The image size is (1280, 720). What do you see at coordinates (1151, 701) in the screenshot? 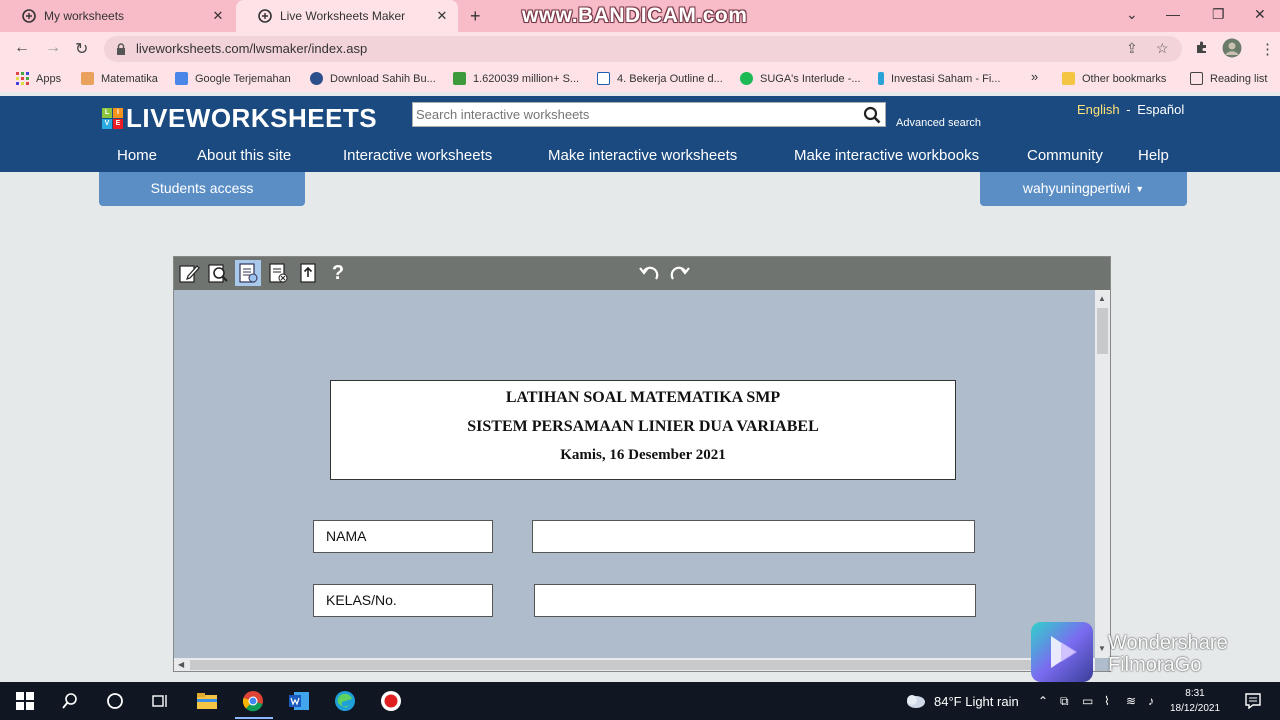
I see `volume-icon: ♪` at bounding box center [1151, 701].